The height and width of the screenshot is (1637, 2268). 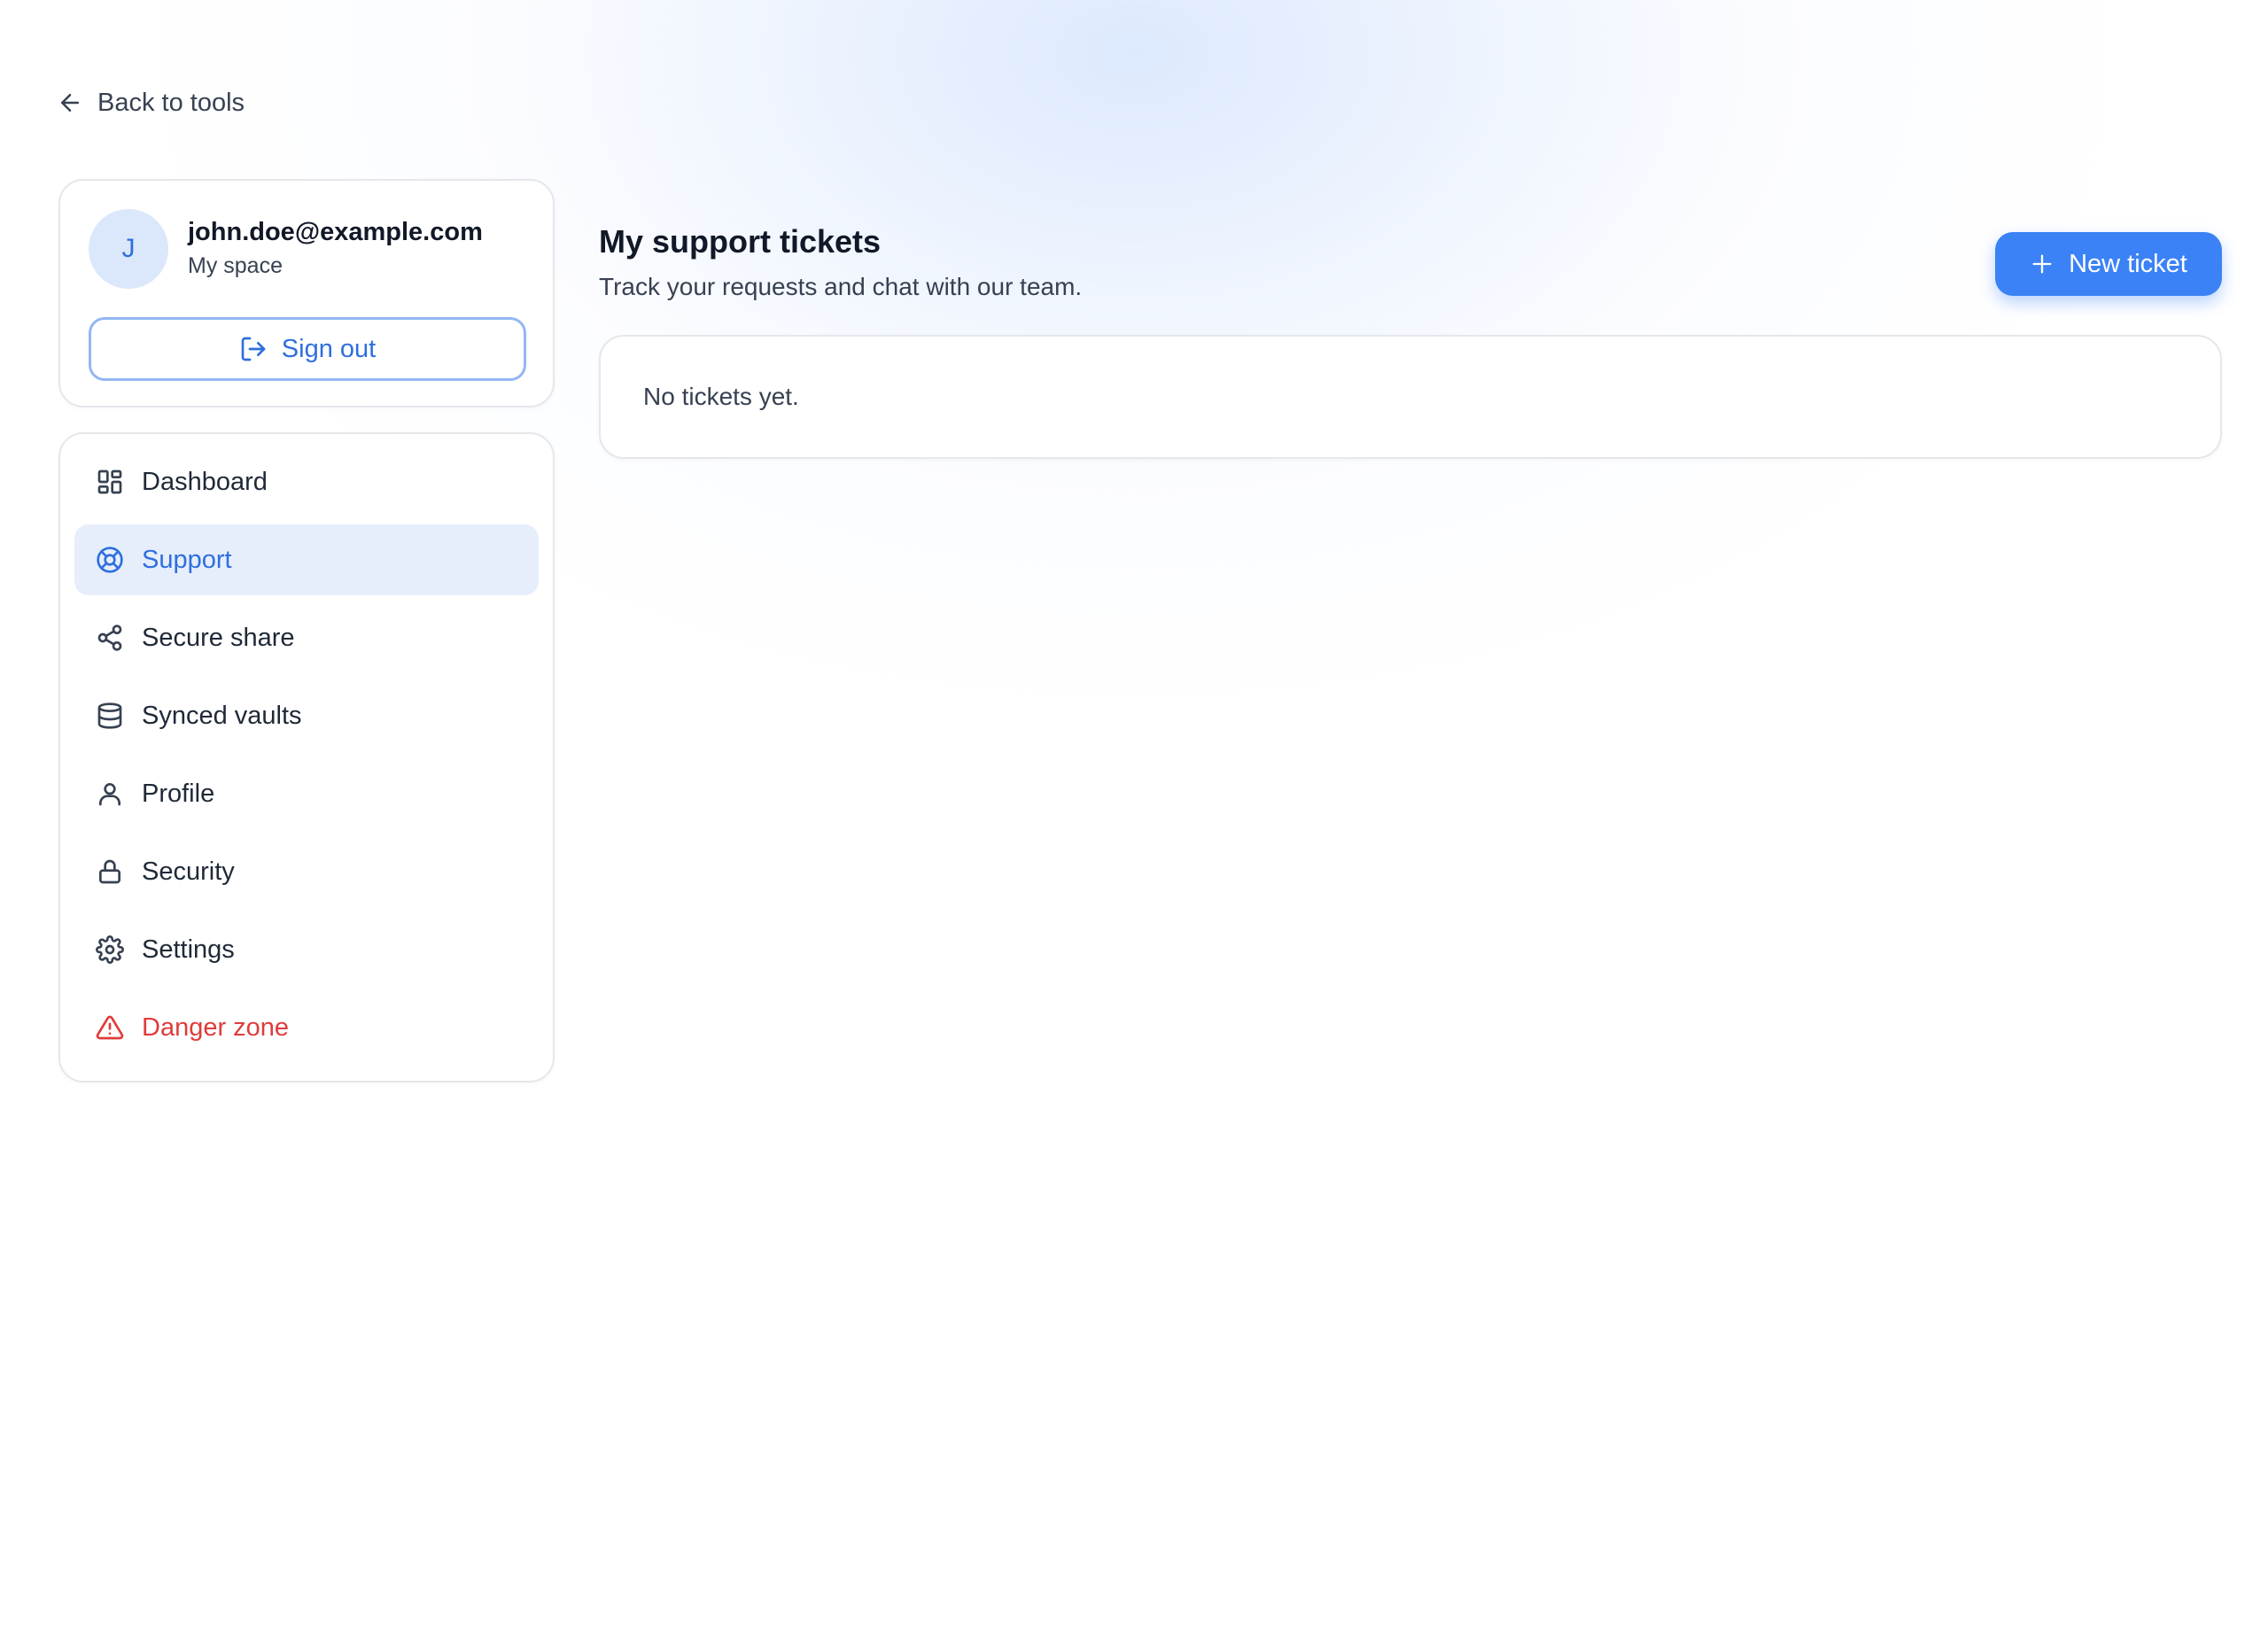 What do you see at coordinates (110, 1027) in the screenshot?
I see `warning-triangle-icon` at bounding box center [110, 1027].